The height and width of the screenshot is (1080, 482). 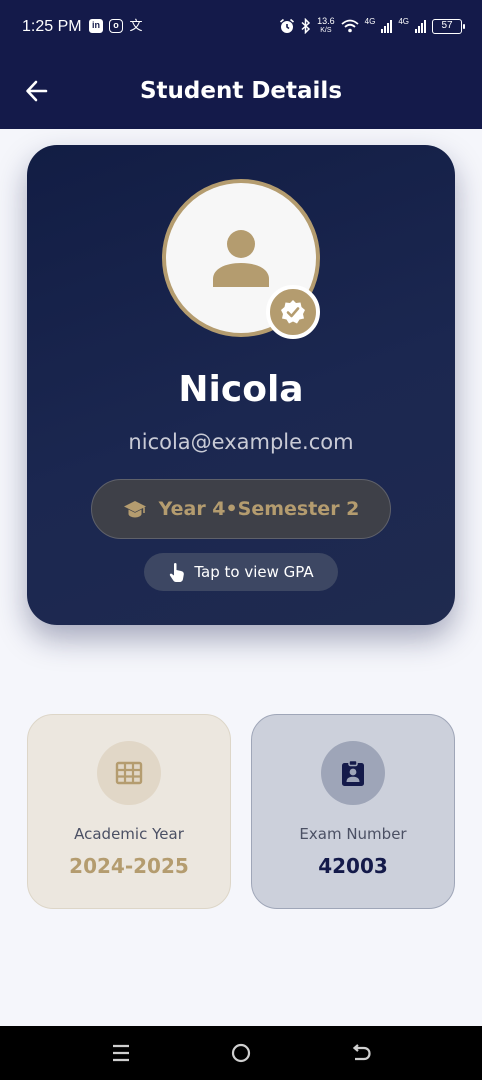 I want to click on verified-check-icon, so click(x=293, y=312).